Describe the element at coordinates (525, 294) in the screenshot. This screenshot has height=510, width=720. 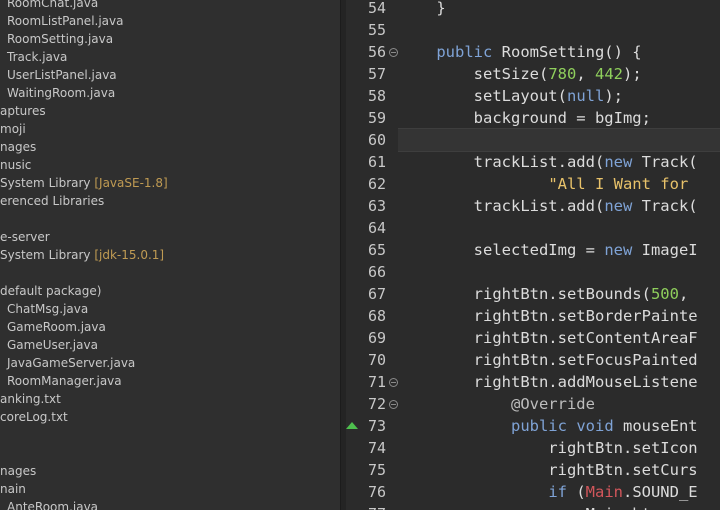
I see `code-token: rightBtn.setBounds(` at that location.